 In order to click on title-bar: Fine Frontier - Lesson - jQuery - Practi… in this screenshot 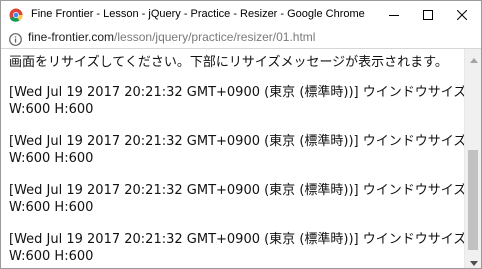, I will do `click(241, 14)`.